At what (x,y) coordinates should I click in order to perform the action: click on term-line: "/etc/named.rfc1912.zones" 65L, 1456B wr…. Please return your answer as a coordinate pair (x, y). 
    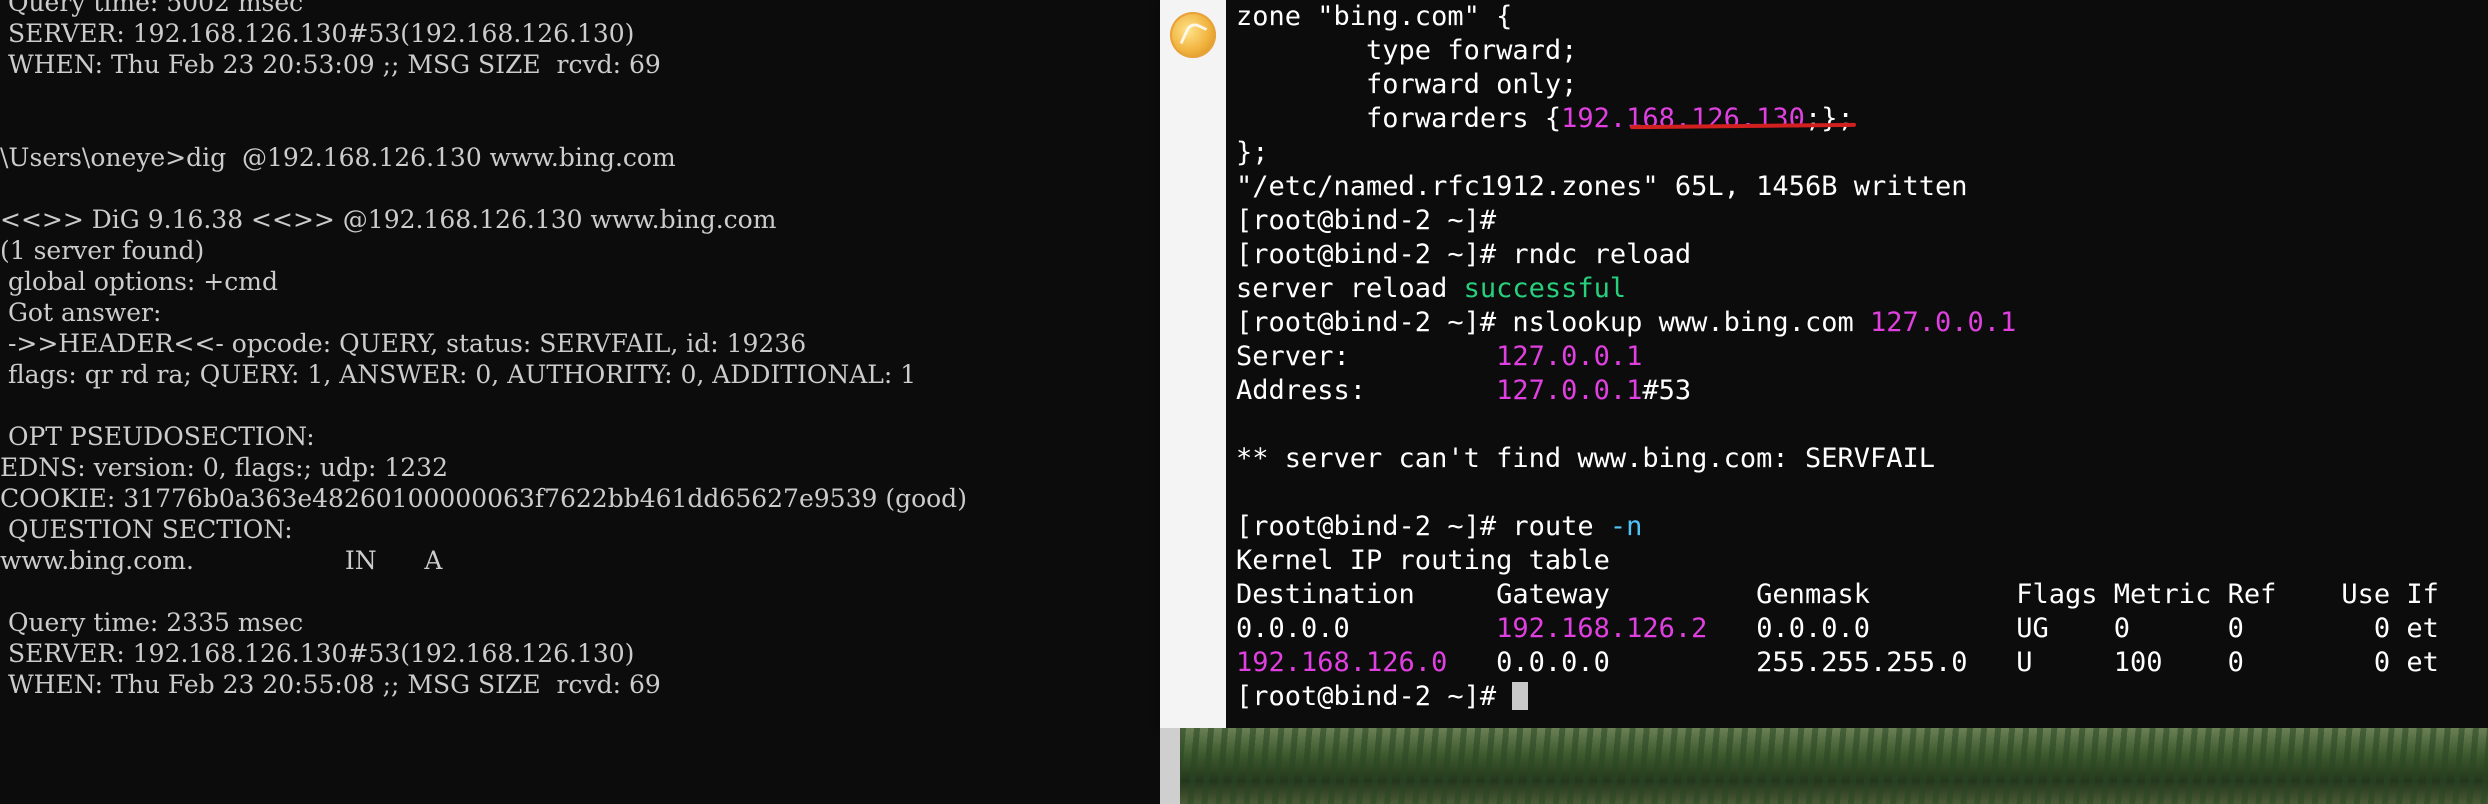
    Looking at the image, I should click on (1602, 186).